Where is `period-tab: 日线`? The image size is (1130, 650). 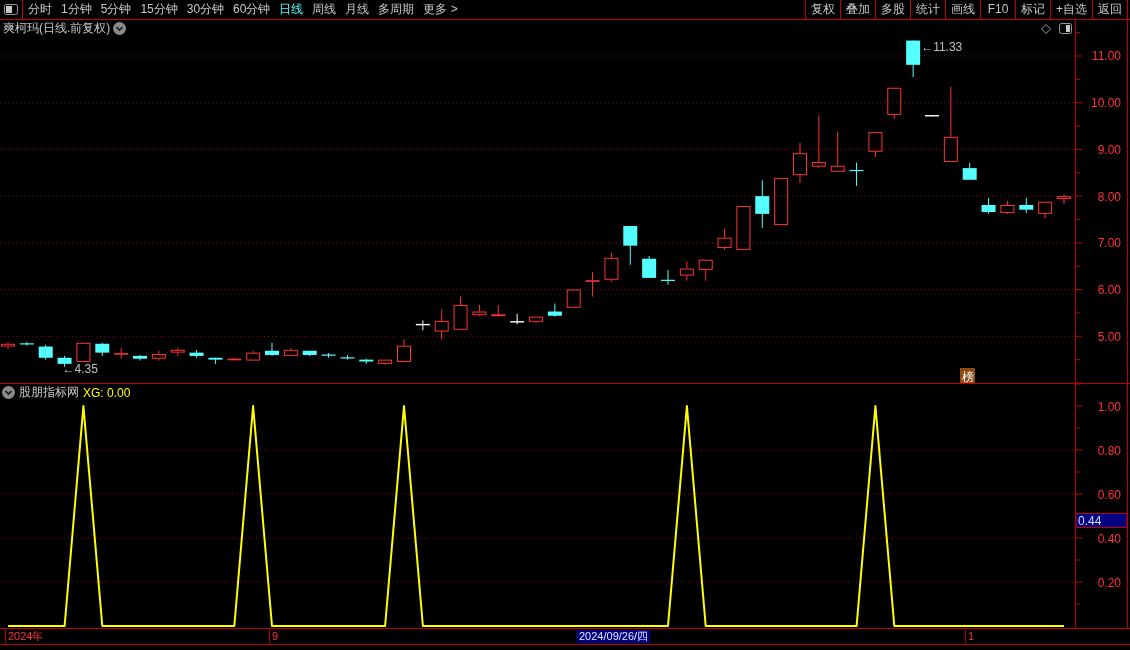 period-tab: 日线 is located at coordinates (291, 9).